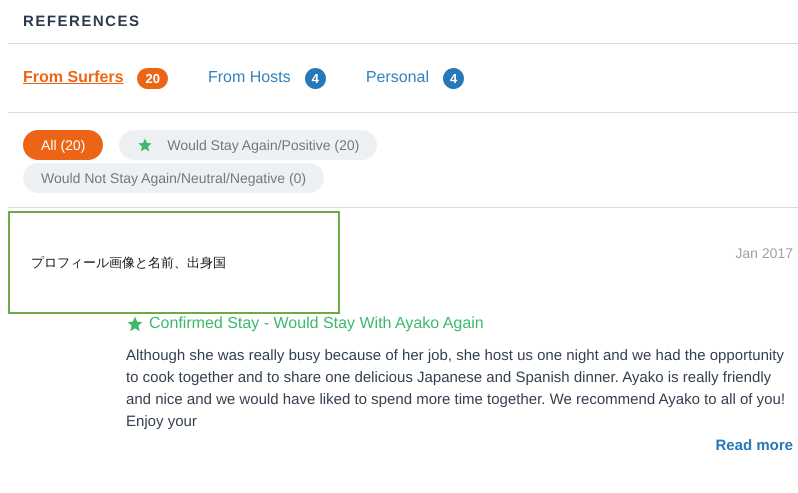 This screenshot has width=798, height=493. What do you see at coordinates (128, 263) in the screenshot?
I see `annotation-text: プロフィール画像と名前、出身国` at bounding box center [128, 263].